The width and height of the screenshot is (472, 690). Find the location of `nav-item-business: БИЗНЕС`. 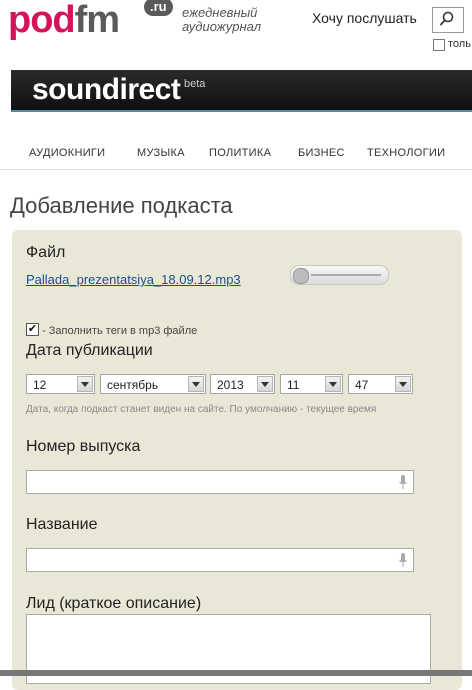

nav-item-business: БИЗНЕС is located at coordinates (321, 153).